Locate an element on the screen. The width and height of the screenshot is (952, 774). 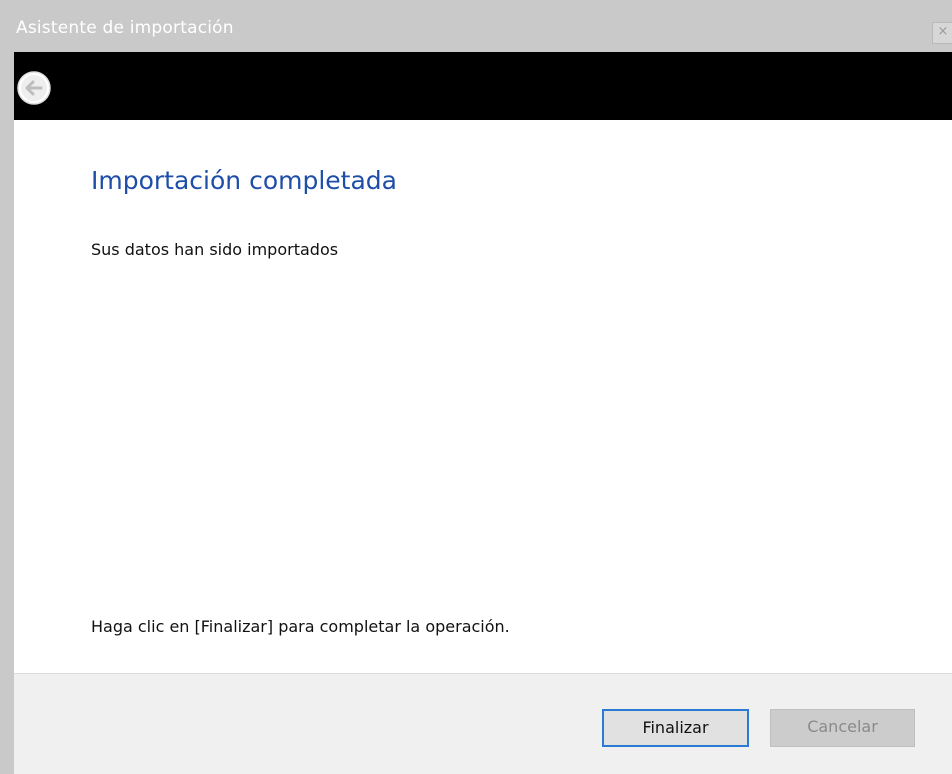
status-description: Sus datos han sido importados is located at coordinates (215, 249).